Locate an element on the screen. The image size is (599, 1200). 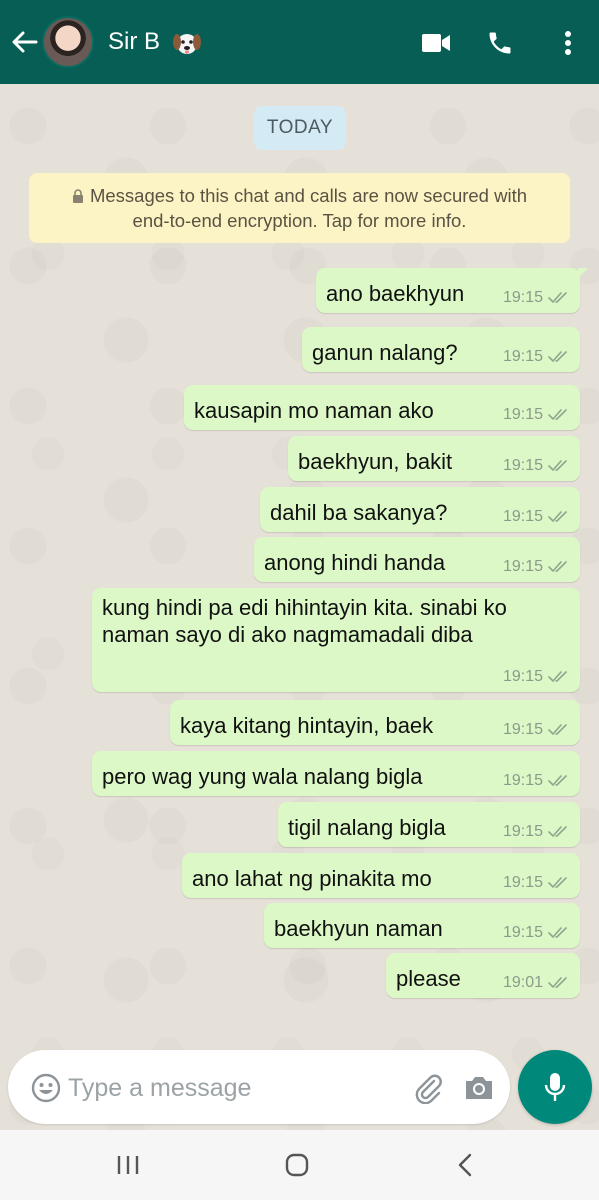
message-bubble: kaya kitang hintayin, baek 19:15 is located at coordinates (375, 722).